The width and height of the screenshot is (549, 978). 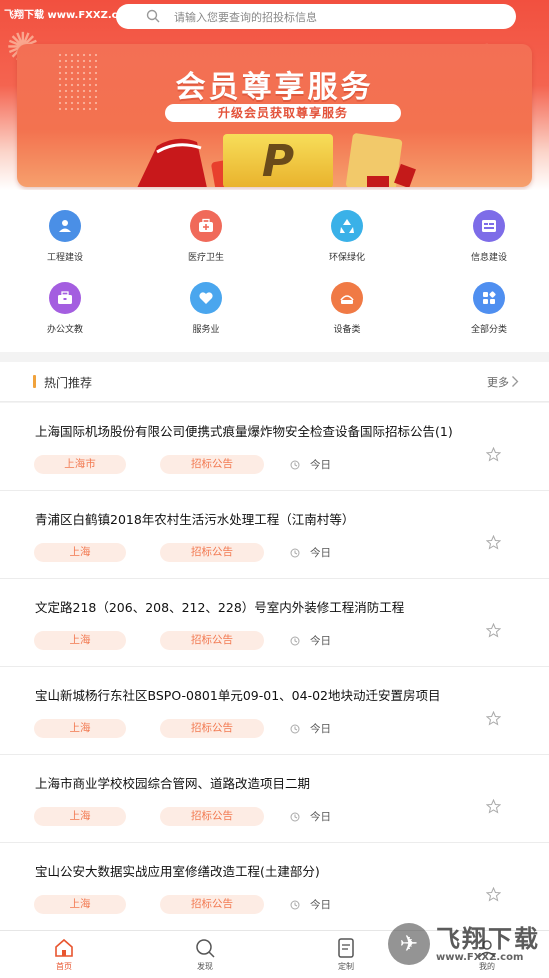 What do you see at coordinates (219, 606) in the screenshot?
I see `bid-title: 文定路218（206、208、212、228）号室内外装修工程消防工程` at bounding box center [219, 606].